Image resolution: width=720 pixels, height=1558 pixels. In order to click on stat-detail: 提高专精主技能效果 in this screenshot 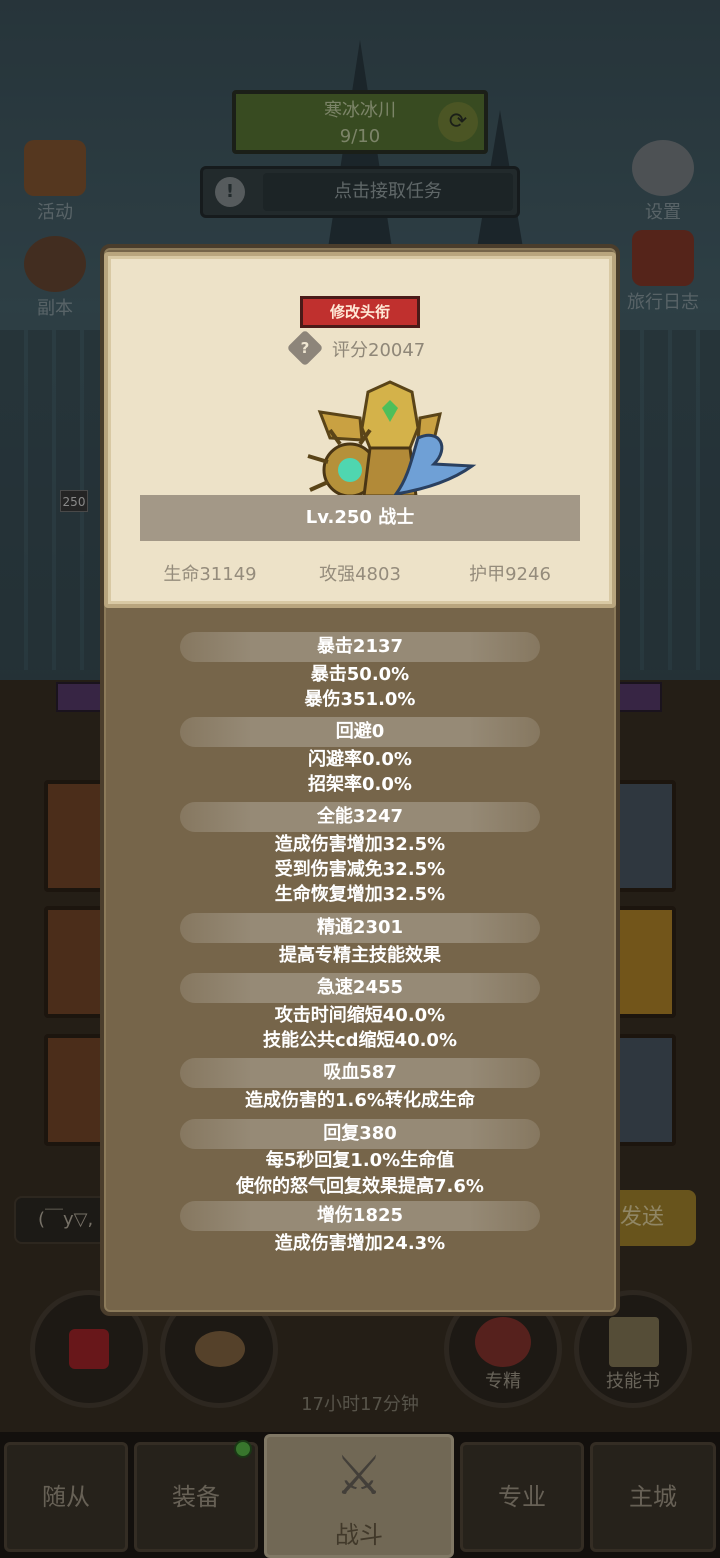, I will do `click(360, 955)`.